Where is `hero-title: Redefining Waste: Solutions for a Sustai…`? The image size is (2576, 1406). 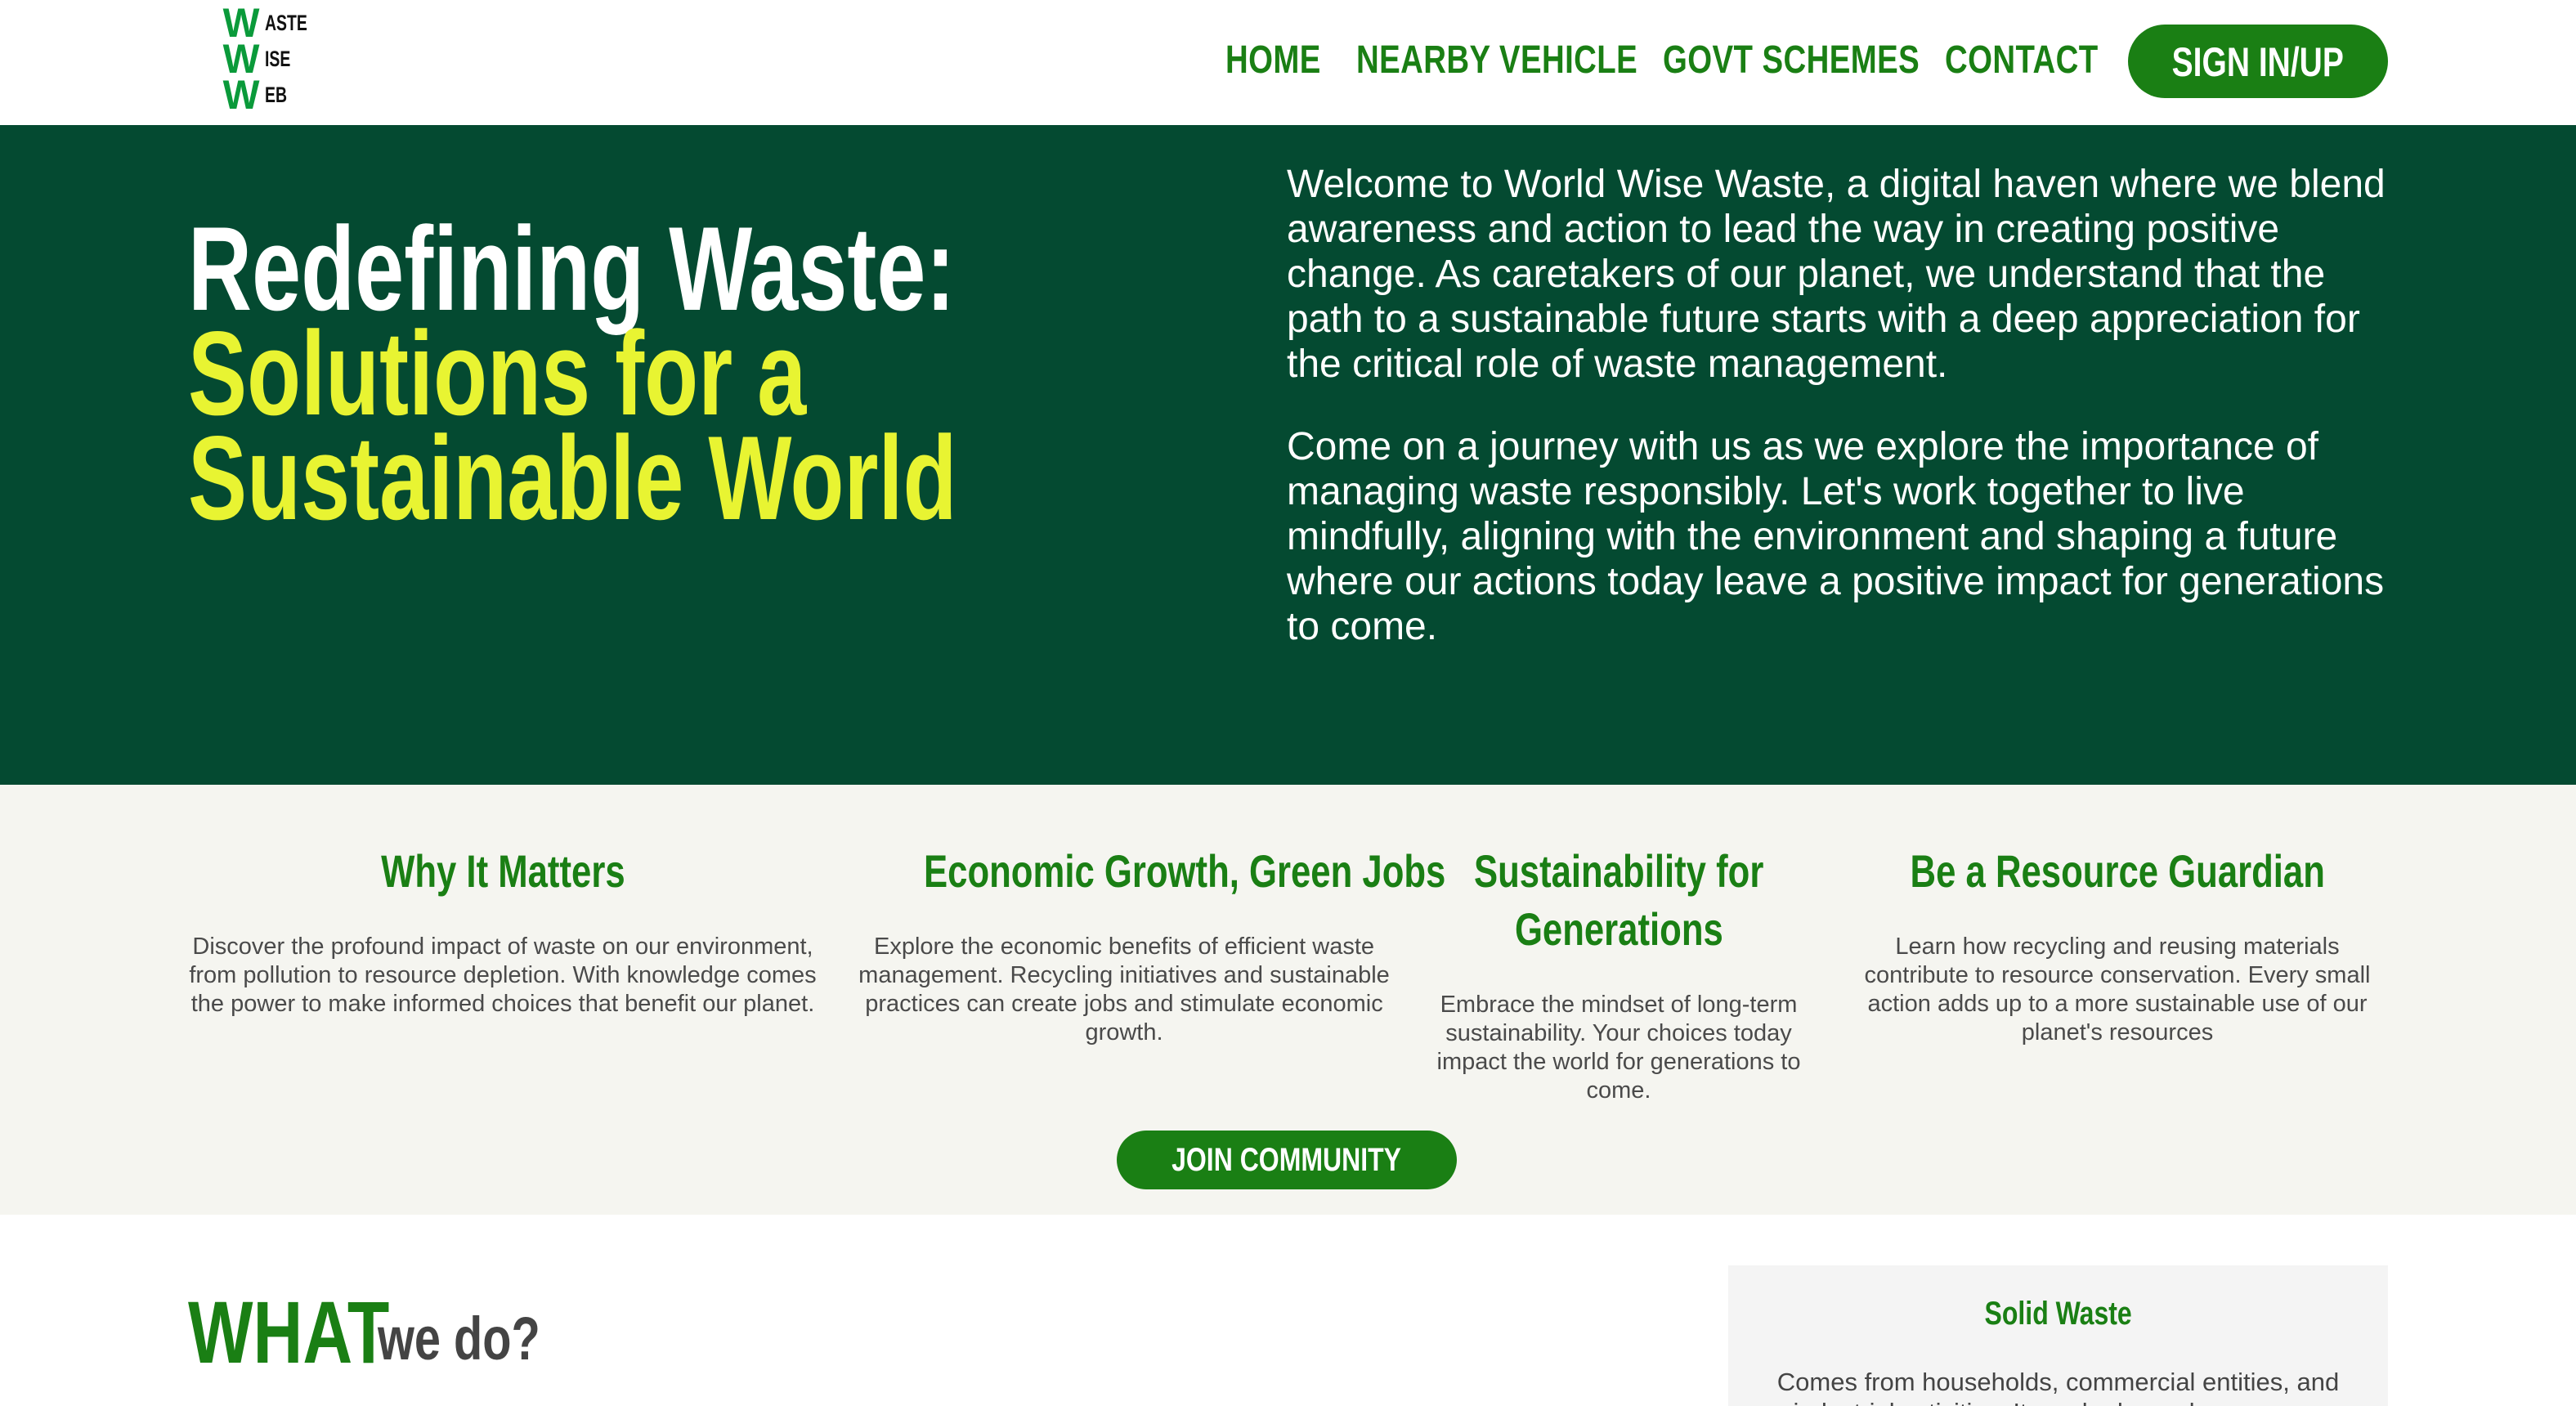
hero-title: Redefining Waste: Solutions for a Sustai… is located at coordinates (720, 373).